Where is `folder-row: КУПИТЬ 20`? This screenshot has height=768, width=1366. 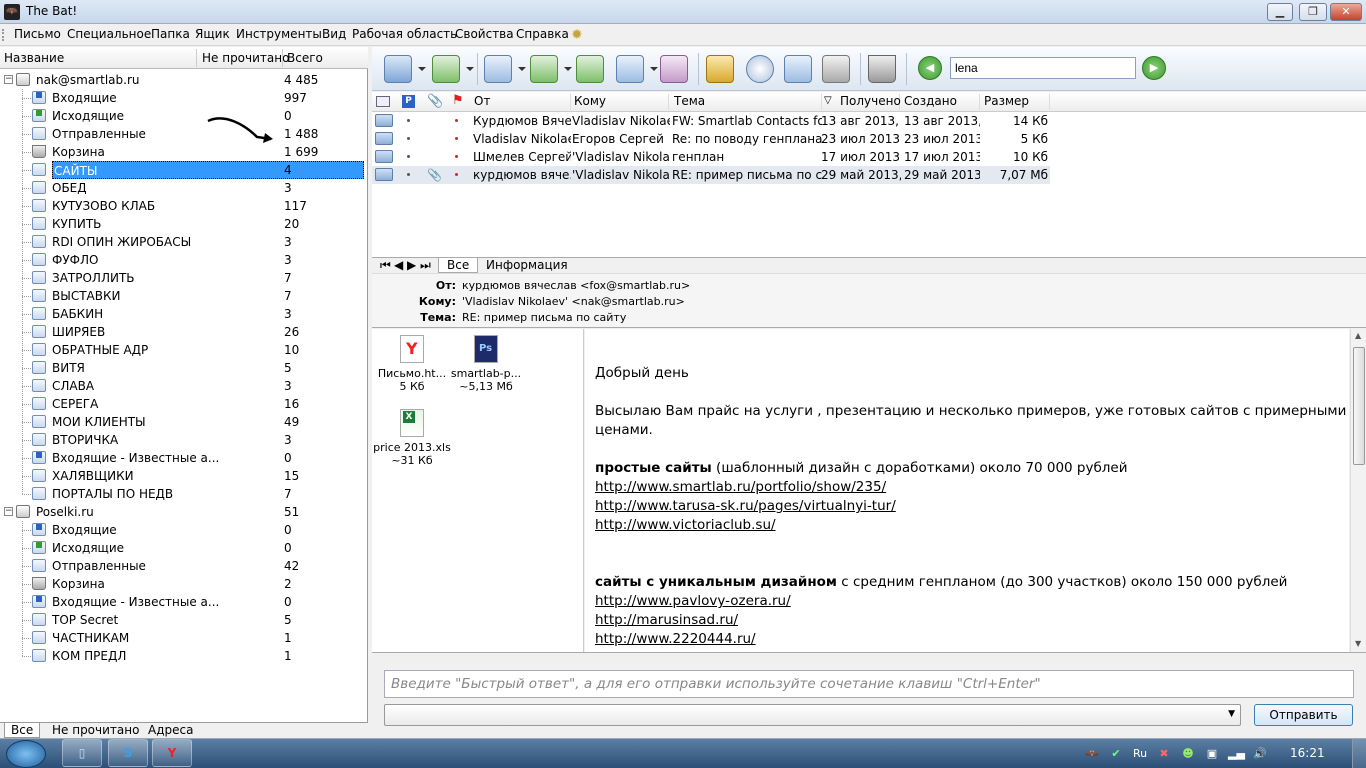
folder-row: КУПИТЬ 20 is located at coordinates (184, 224).